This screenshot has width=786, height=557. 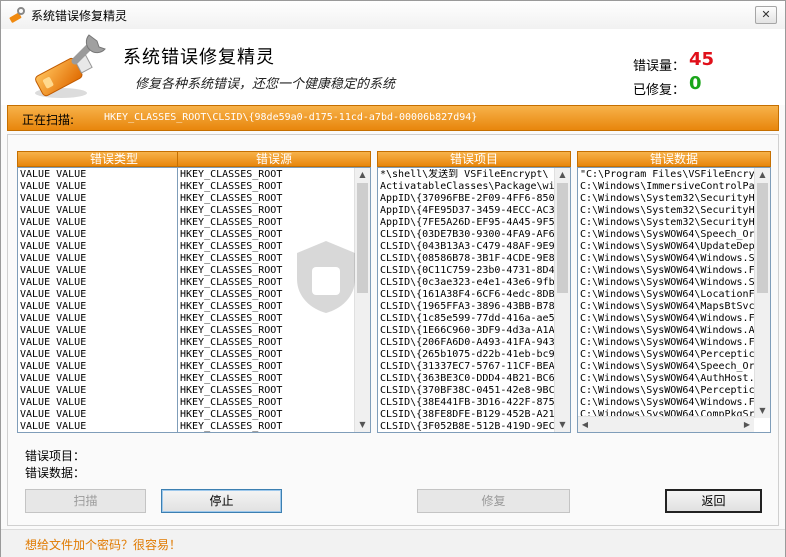 What do you see at coordinates (667, 379) in the screenshot?
I see `list-item: C:\Windows\SysWOW64\AuthHost.` at bounding box center [667, 379].